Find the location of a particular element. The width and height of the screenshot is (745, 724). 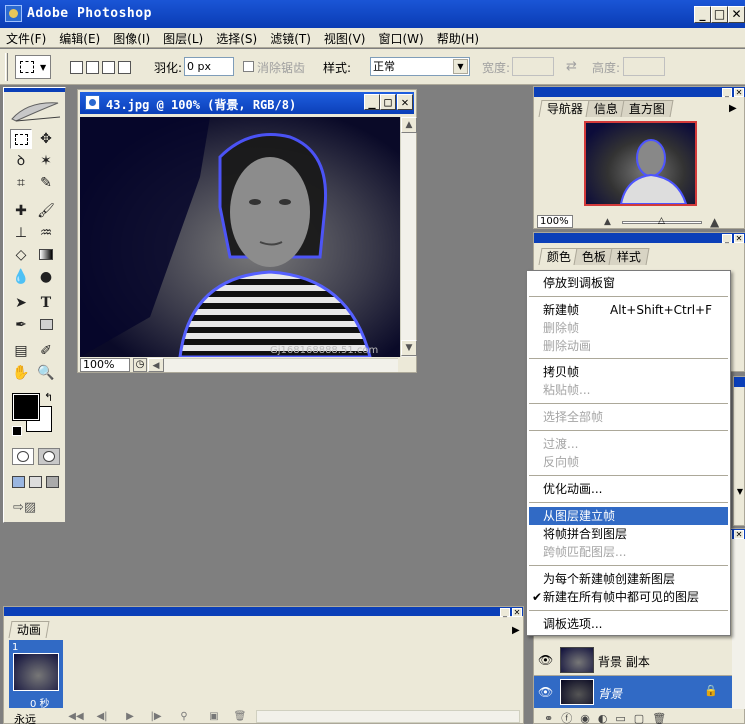

animation-frame: 1 0 秒 is located at coordinates (36, 675).